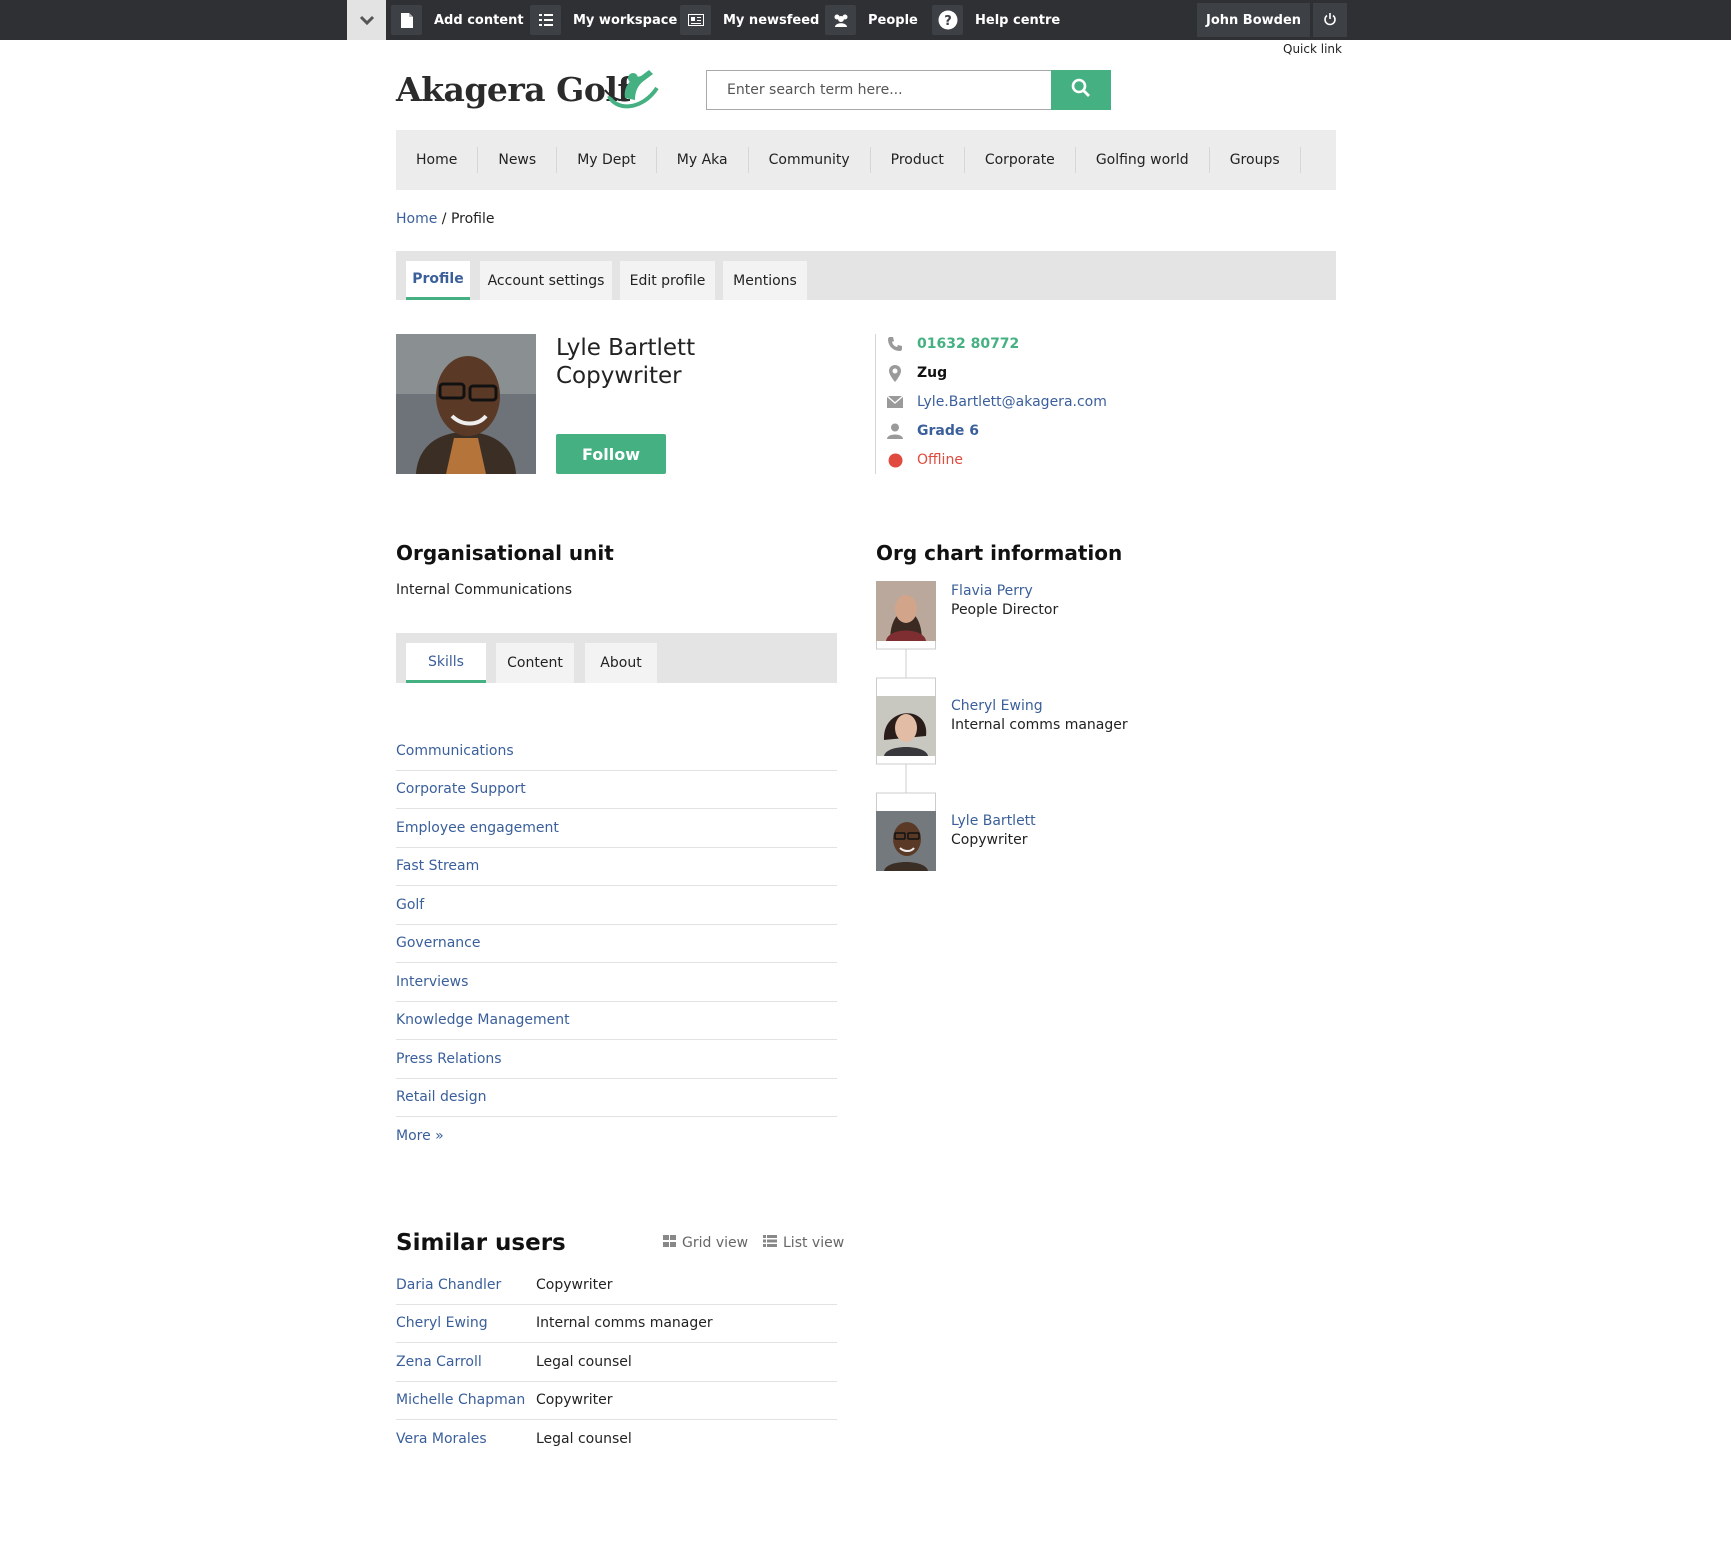  Describe the element at coordinates (1012, 402) in the screenshot. I see `contact-email-link: Lyle.Bartlett@akagera.com` at that location.